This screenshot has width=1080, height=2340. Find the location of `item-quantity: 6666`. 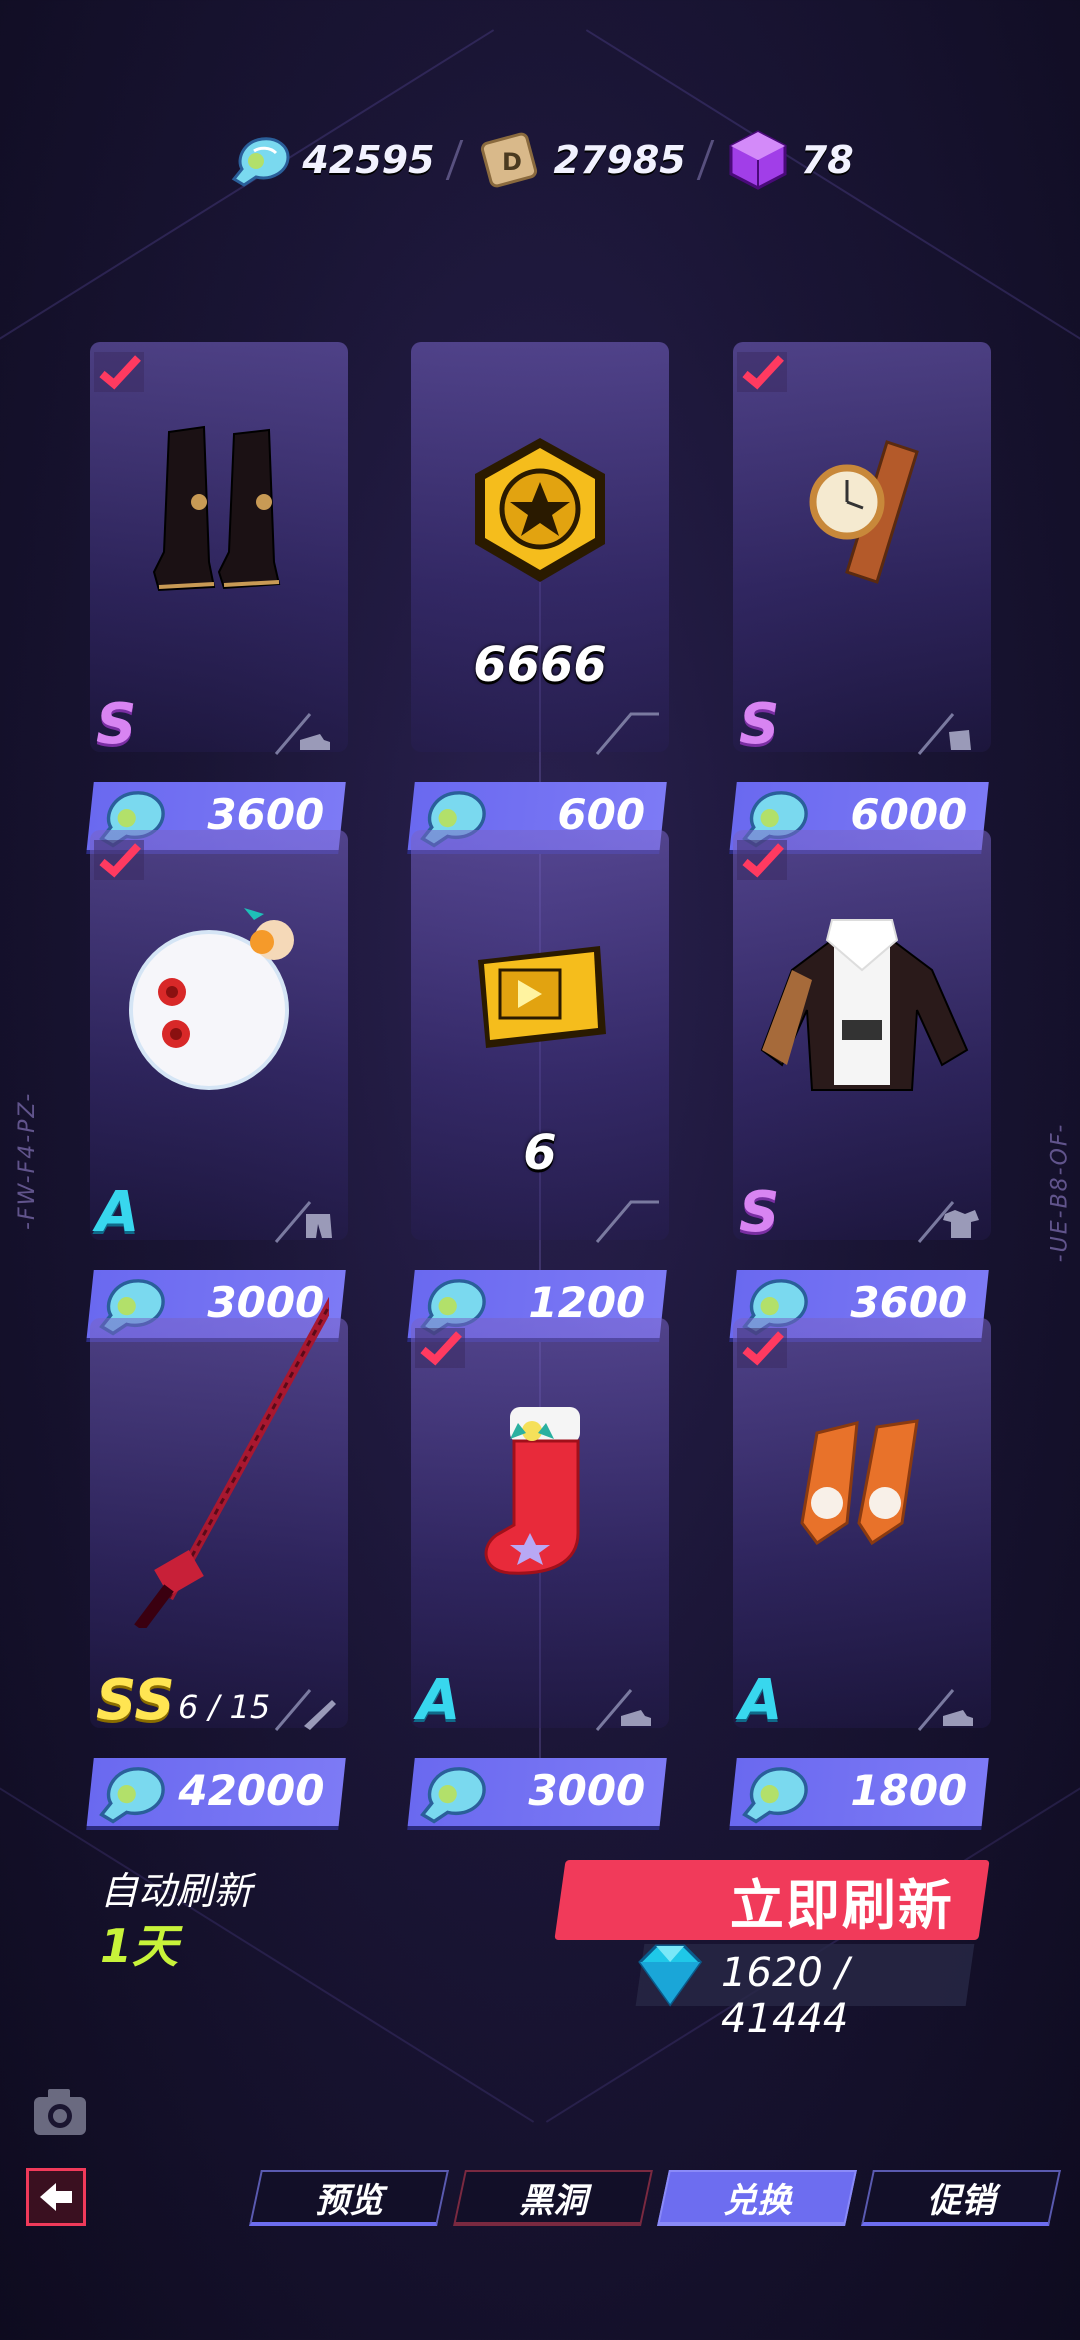

item-quantity: 6666 is located at coordinates (540, 665).